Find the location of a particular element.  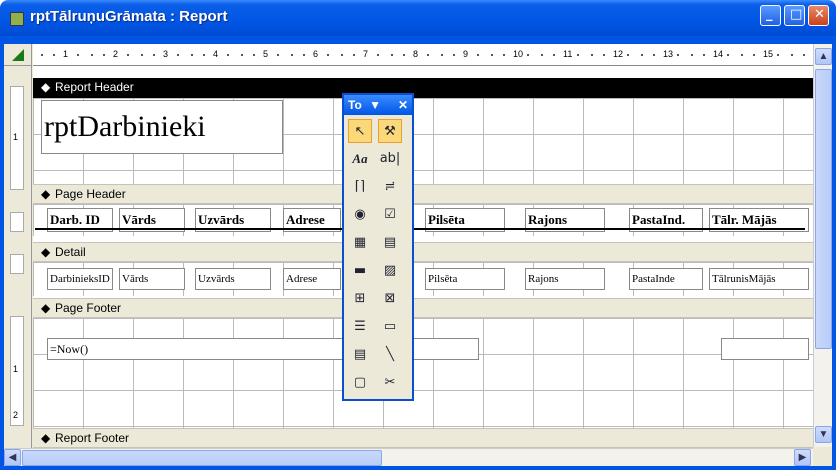

section-label: Page Header is located at coordinates (90, 194).